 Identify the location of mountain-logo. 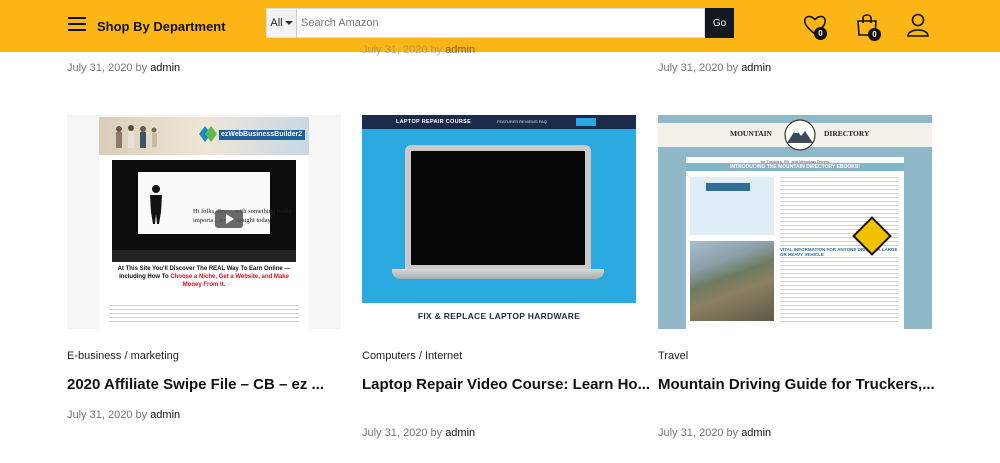
(800, 135).